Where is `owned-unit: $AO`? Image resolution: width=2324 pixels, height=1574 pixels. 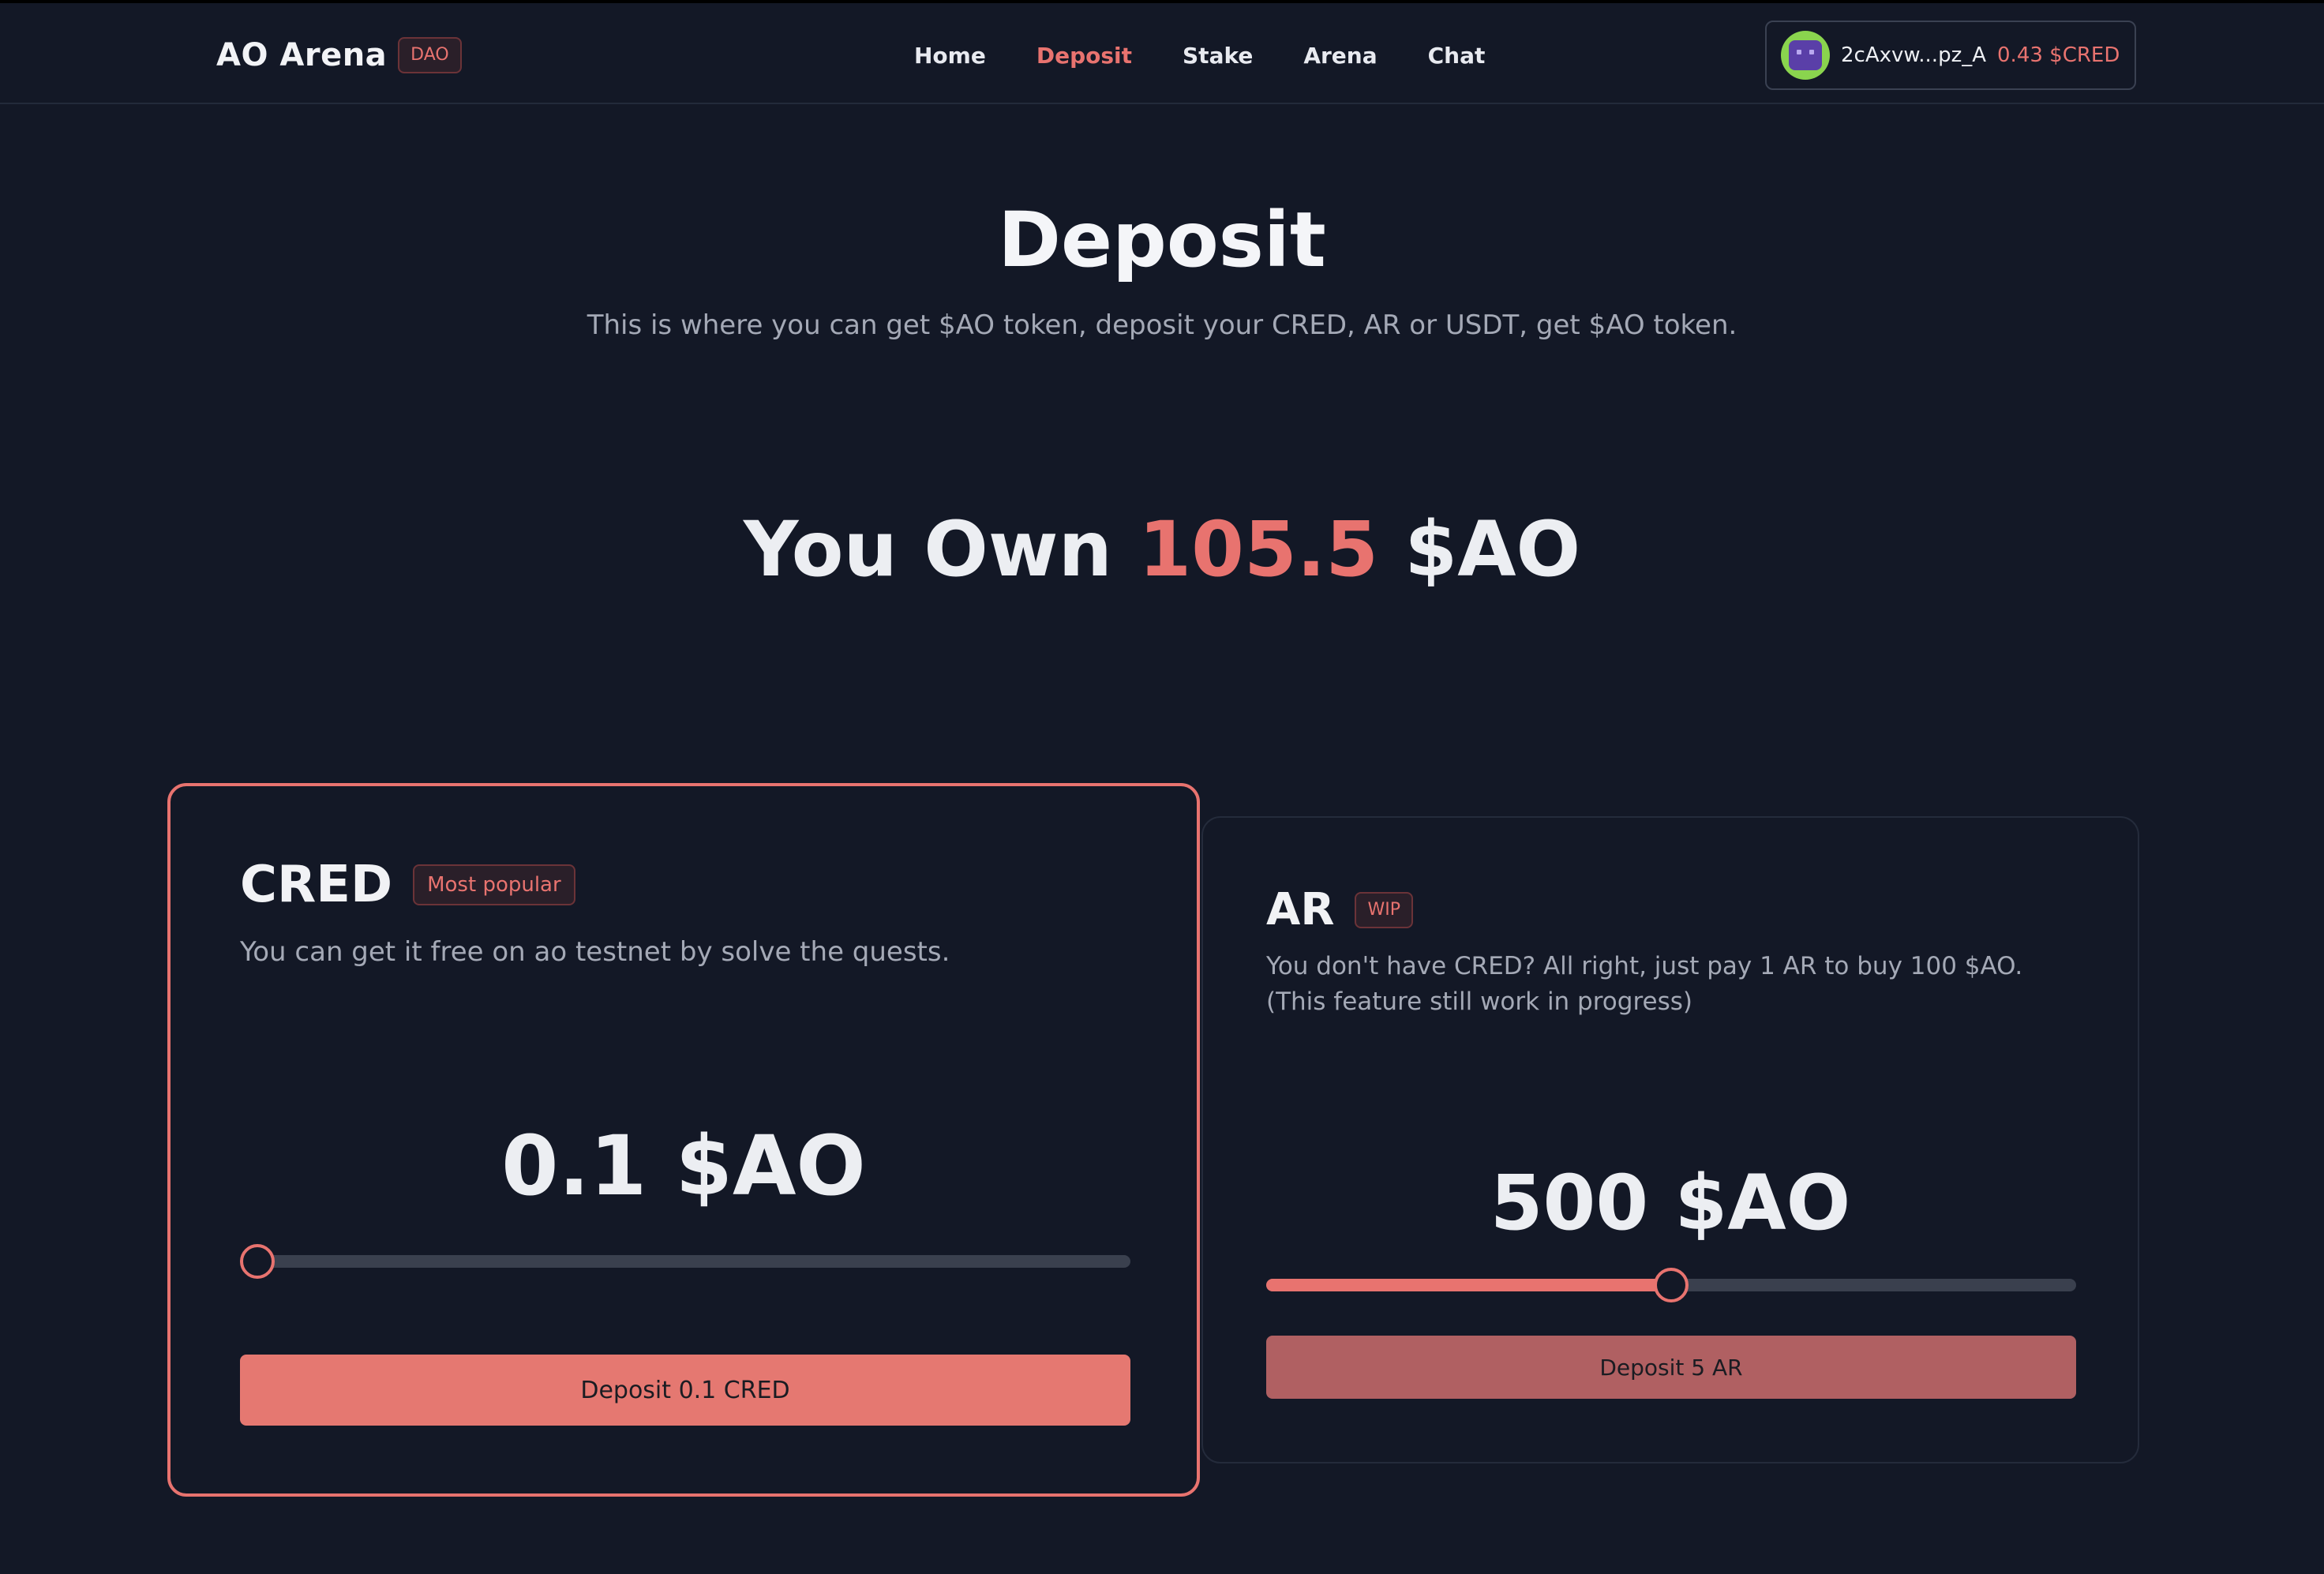 owned-unit: $AO is located at coordinates (1492, 549).